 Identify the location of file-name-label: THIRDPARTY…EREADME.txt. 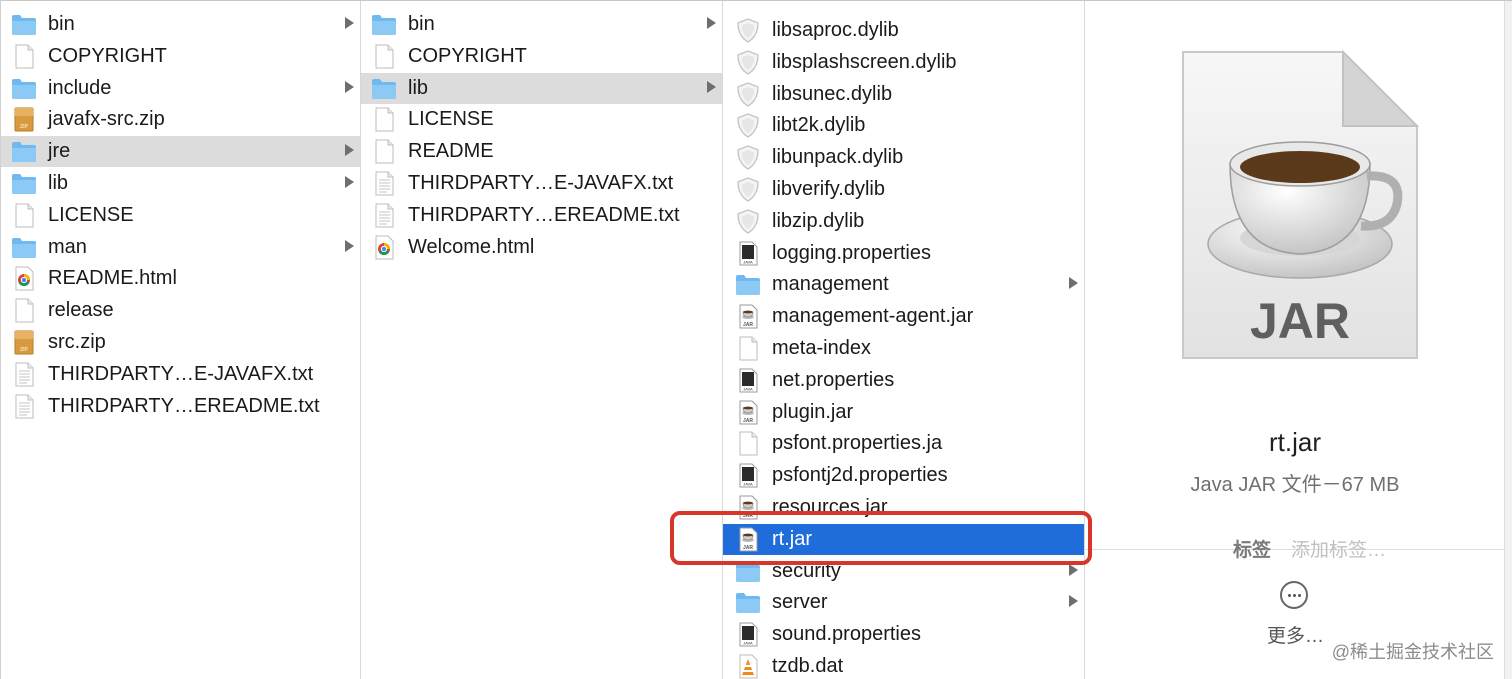
(544, 214).